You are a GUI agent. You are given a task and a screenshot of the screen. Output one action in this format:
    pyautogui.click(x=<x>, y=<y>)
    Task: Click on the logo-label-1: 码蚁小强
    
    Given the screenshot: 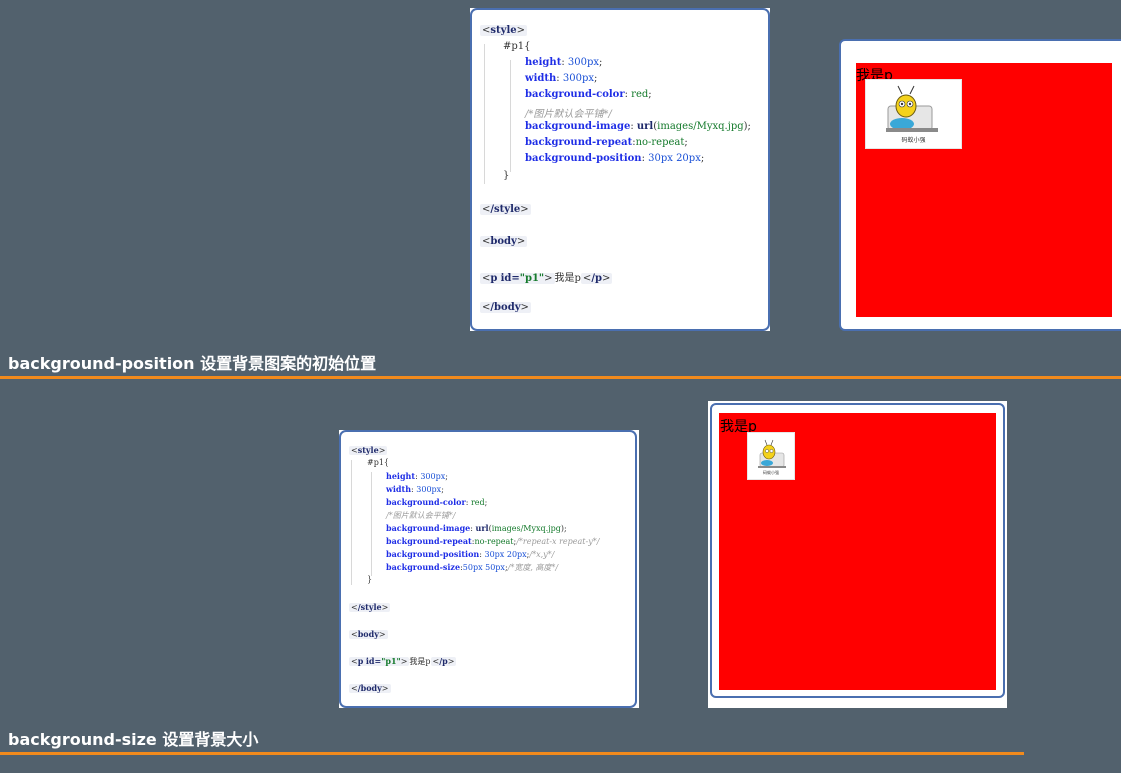 What is the action you would take?
    pyautogui.click(x=913, y=140)
    